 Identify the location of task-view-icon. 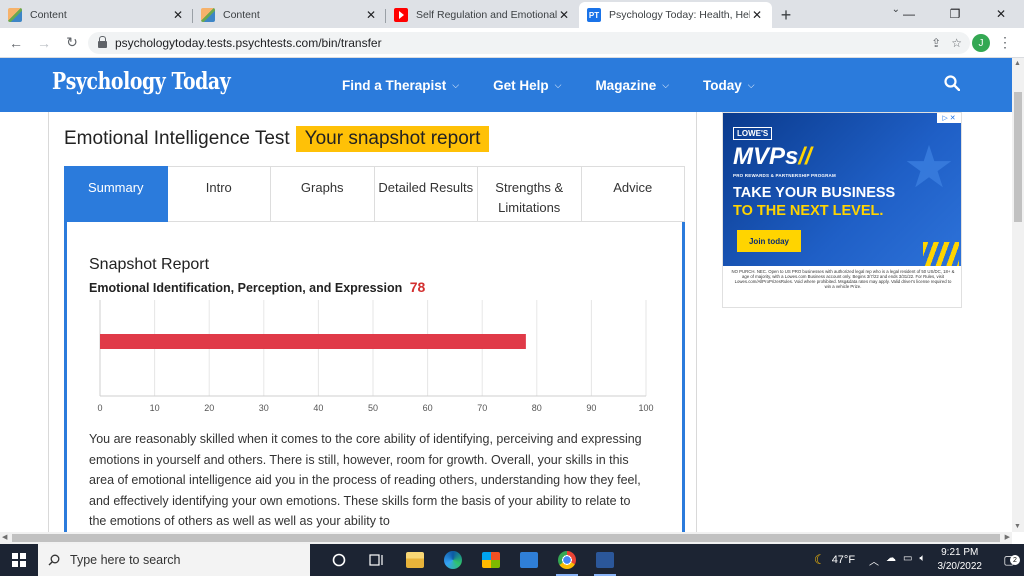
(376, 560).